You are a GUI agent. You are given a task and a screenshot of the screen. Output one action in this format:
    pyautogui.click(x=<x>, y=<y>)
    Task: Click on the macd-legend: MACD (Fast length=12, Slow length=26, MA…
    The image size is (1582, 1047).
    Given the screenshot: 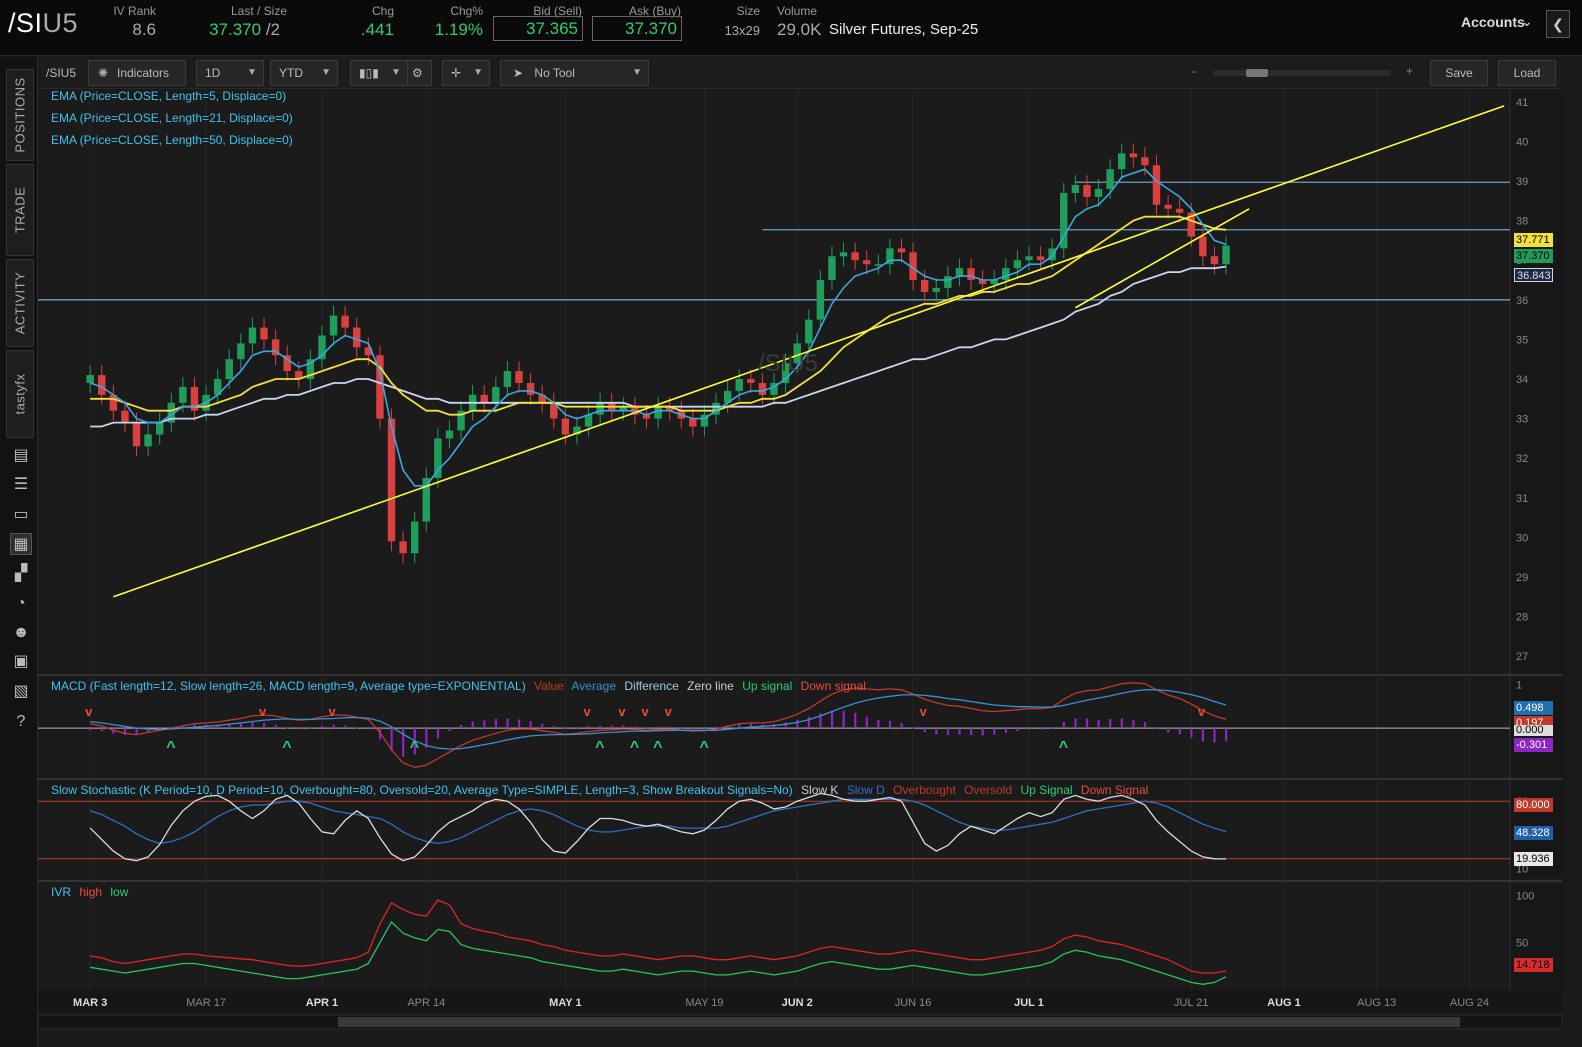 What is the action you would take?
    pyautogui.click(x=461, y=686)
    